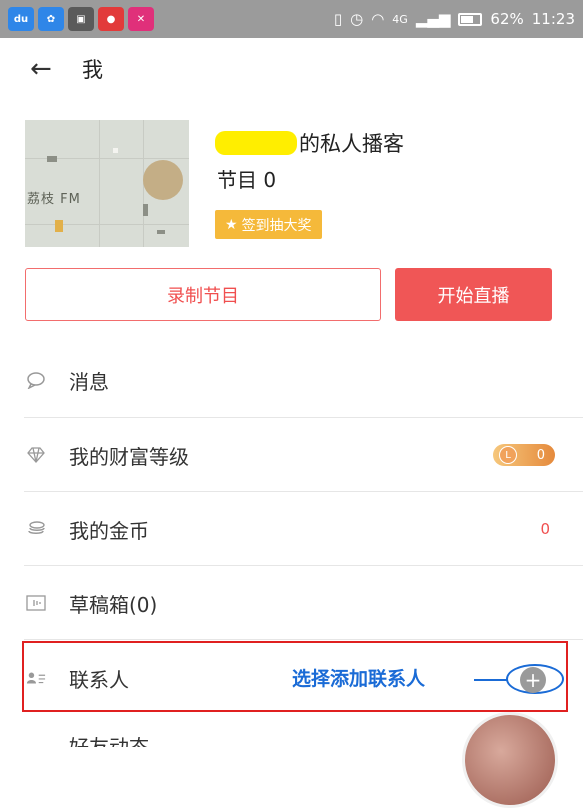 Image resolution: width=583 pixels, height=808 pixels. I want to click on vibrate-icon: ▯, so click(338, 19).